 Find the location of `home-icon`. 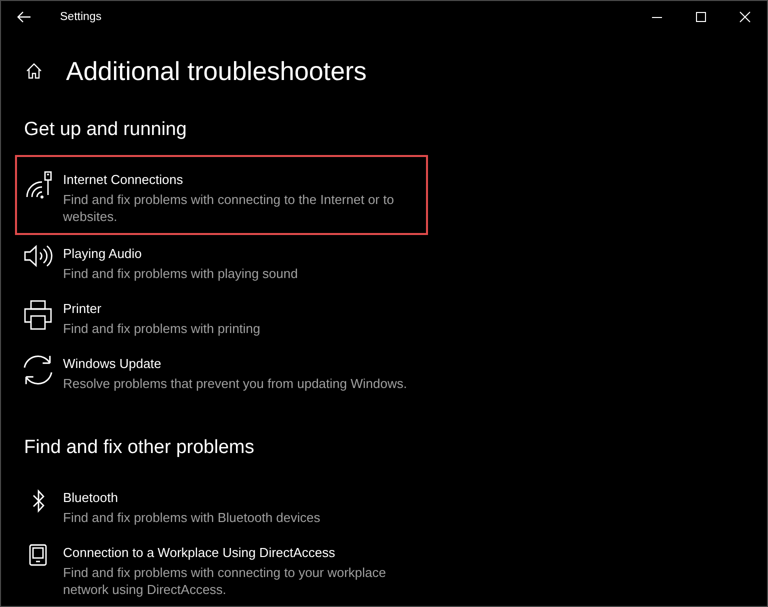

home-icon is located at coordinates (34, 71).